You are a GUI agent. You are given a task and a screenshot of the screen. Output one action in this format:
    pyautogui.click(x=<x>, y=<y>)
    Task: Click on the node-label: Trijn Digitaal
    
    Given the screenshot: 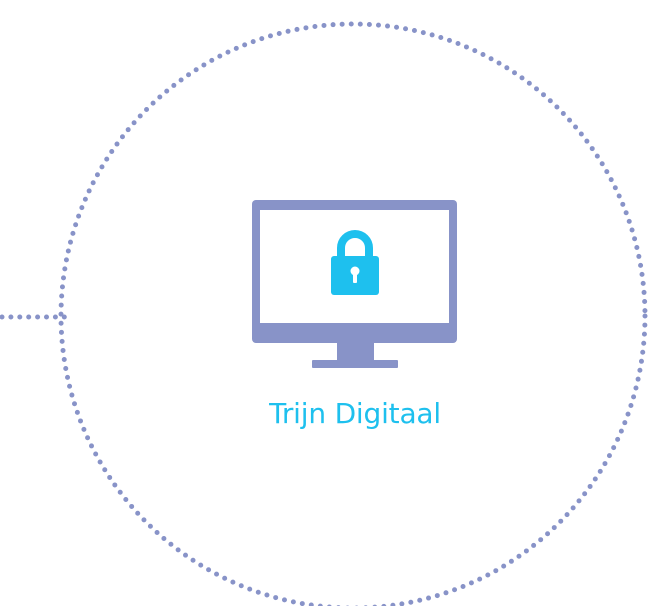 What is the action you would take?
    pyautogui.click(x=355, y=413)
    